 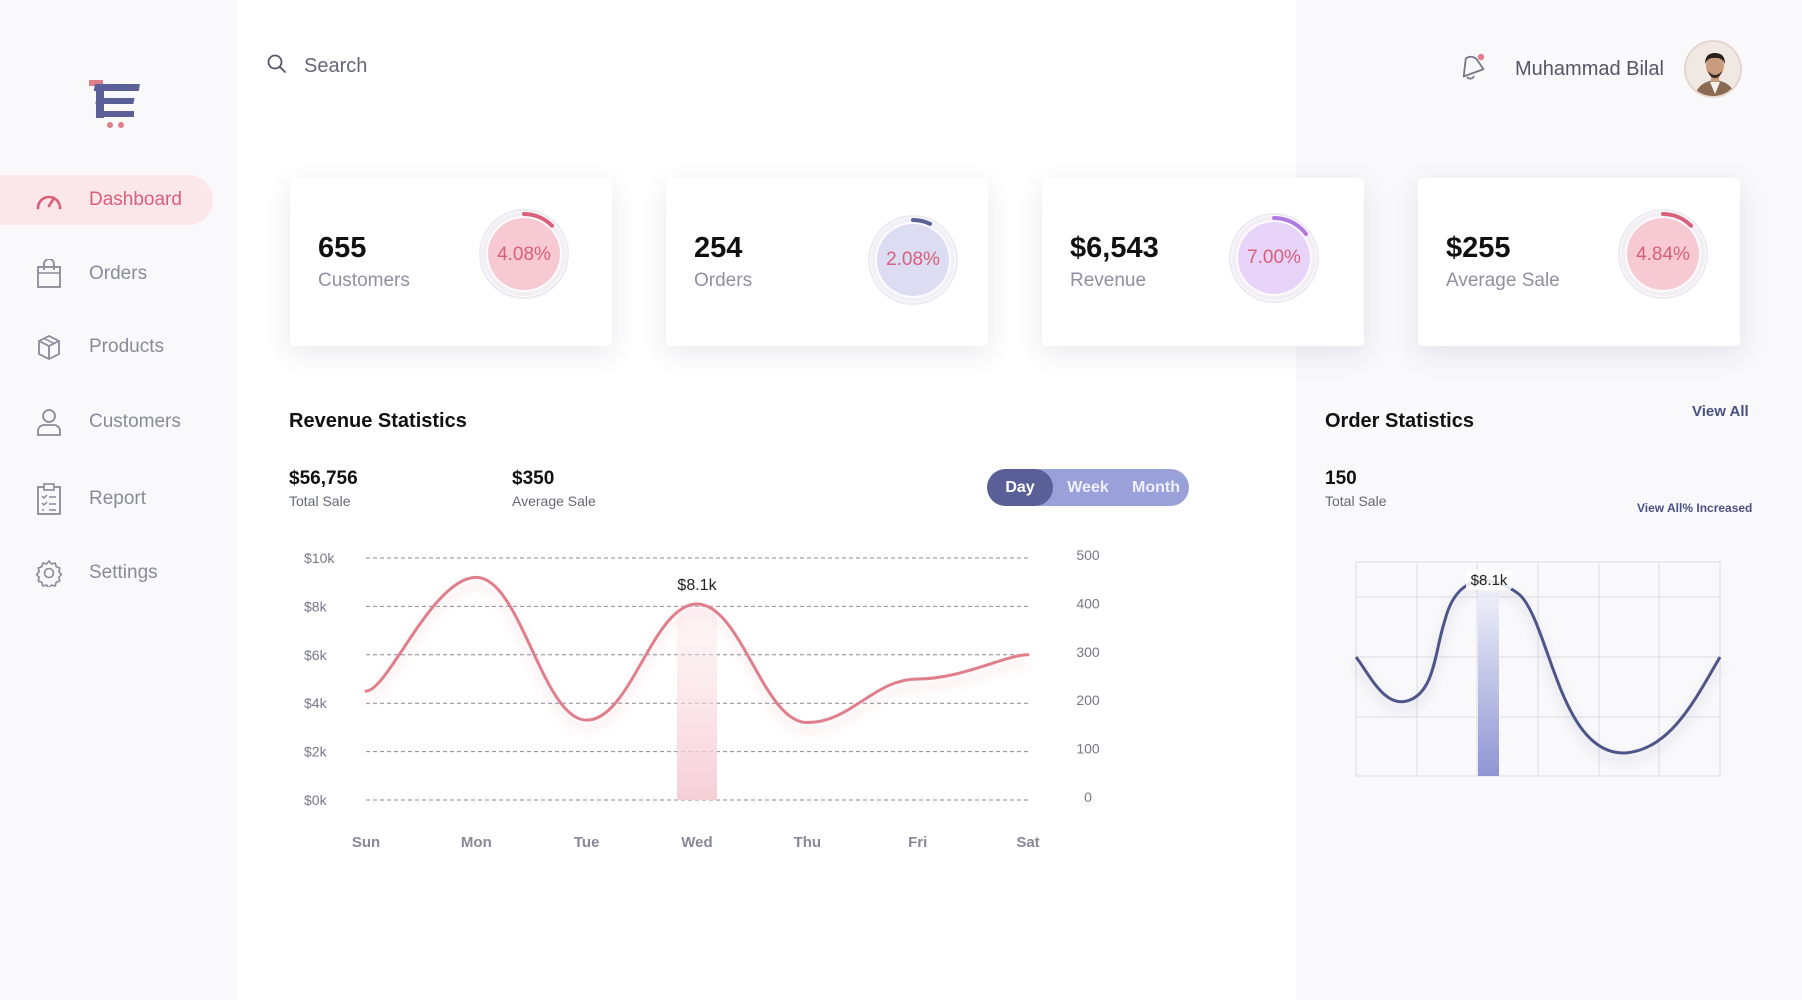 What do you see at coordinates (135, 199) in the screenshot?
I see `sidebar-item-label: Dashboard` at bounding box center [135, 199].